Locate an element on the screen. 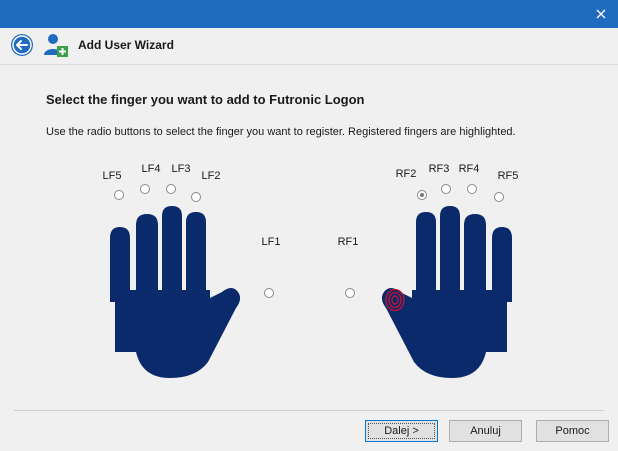  next-button-label: Dalej > is located at coordinates (401, 431).